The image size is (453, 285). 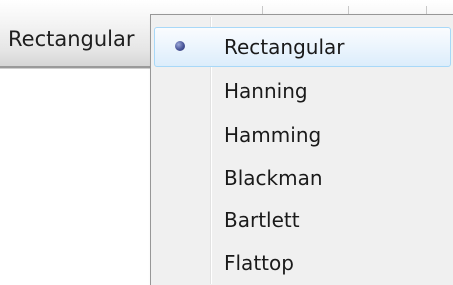 I want to click on menu-item-hanning: Hanning, so click(x=302, y=91).